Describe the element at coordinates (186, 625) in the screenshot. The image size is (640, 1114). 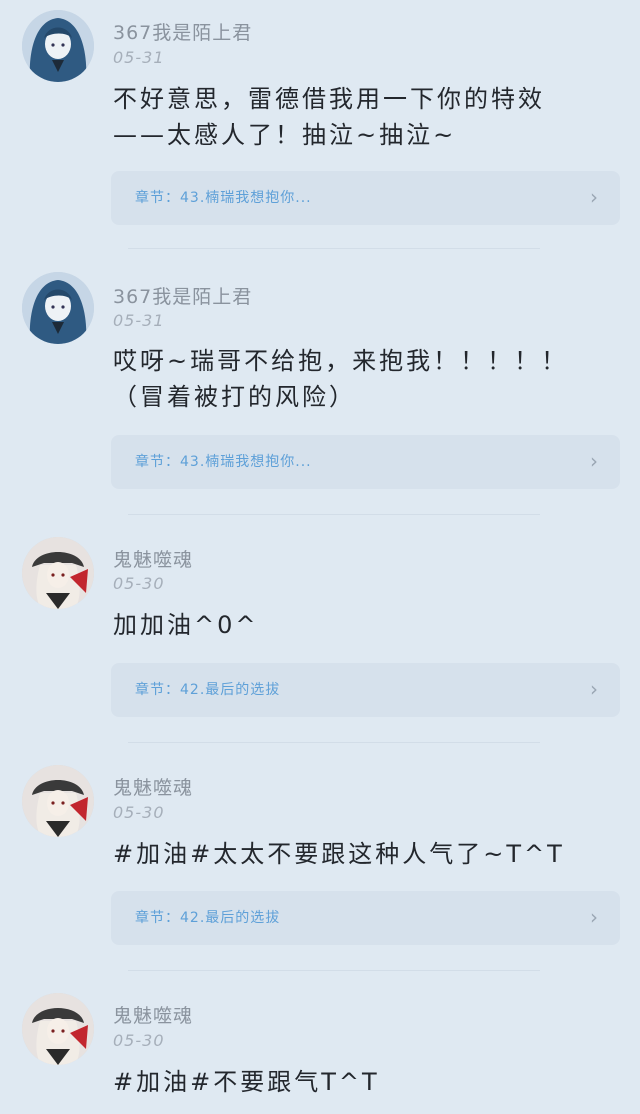
I see `content-line: 加加油^0^` at that location.